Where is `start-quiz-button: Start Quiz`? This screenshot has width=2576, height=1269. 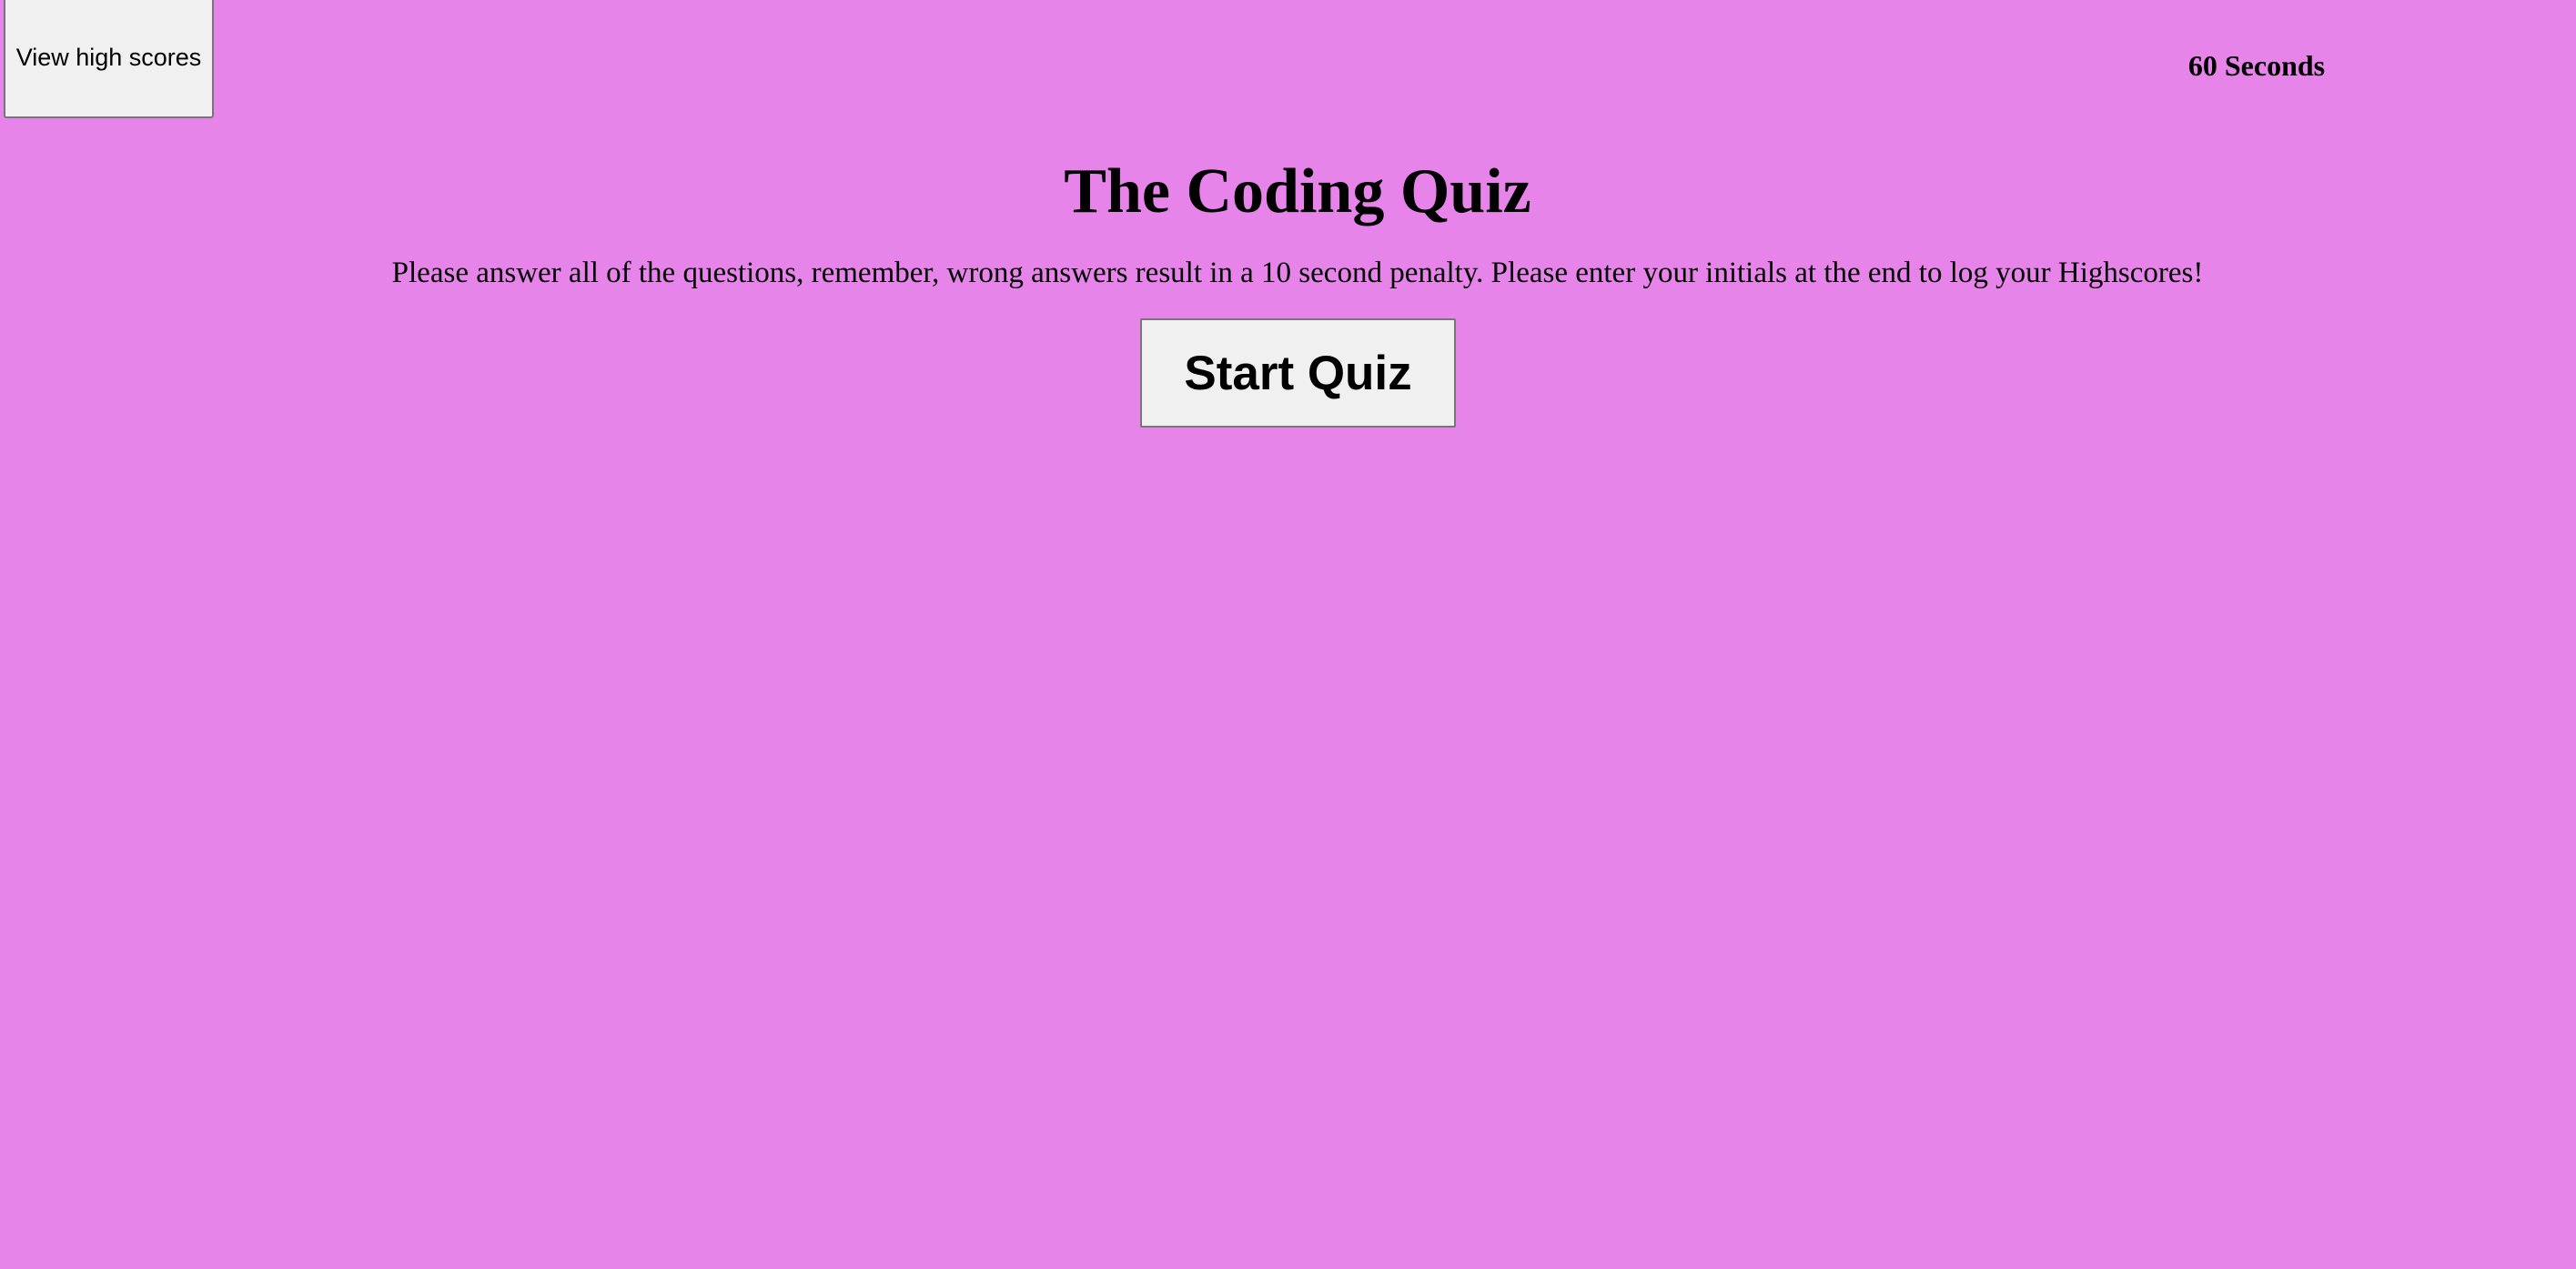 start-quiz-button: Start Quiz is located at coordinates (1298, 373).